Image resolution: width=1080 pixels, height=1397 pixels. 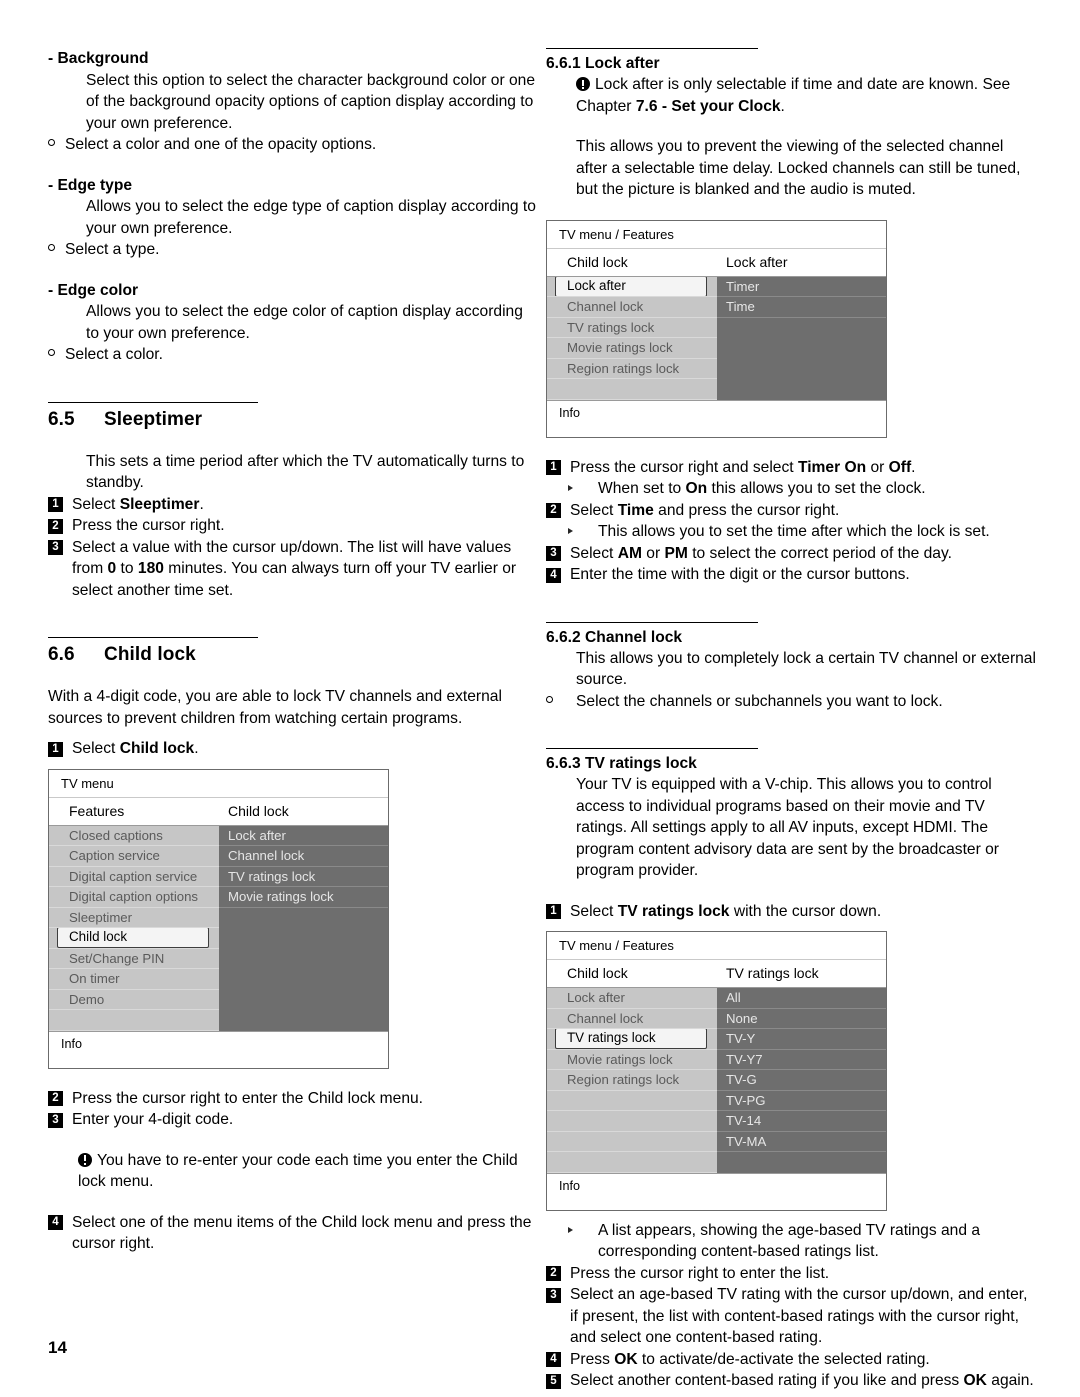 I want to click on sleeptimer-step-2: 2 Press the cursor right., so click(x=293, y=526).